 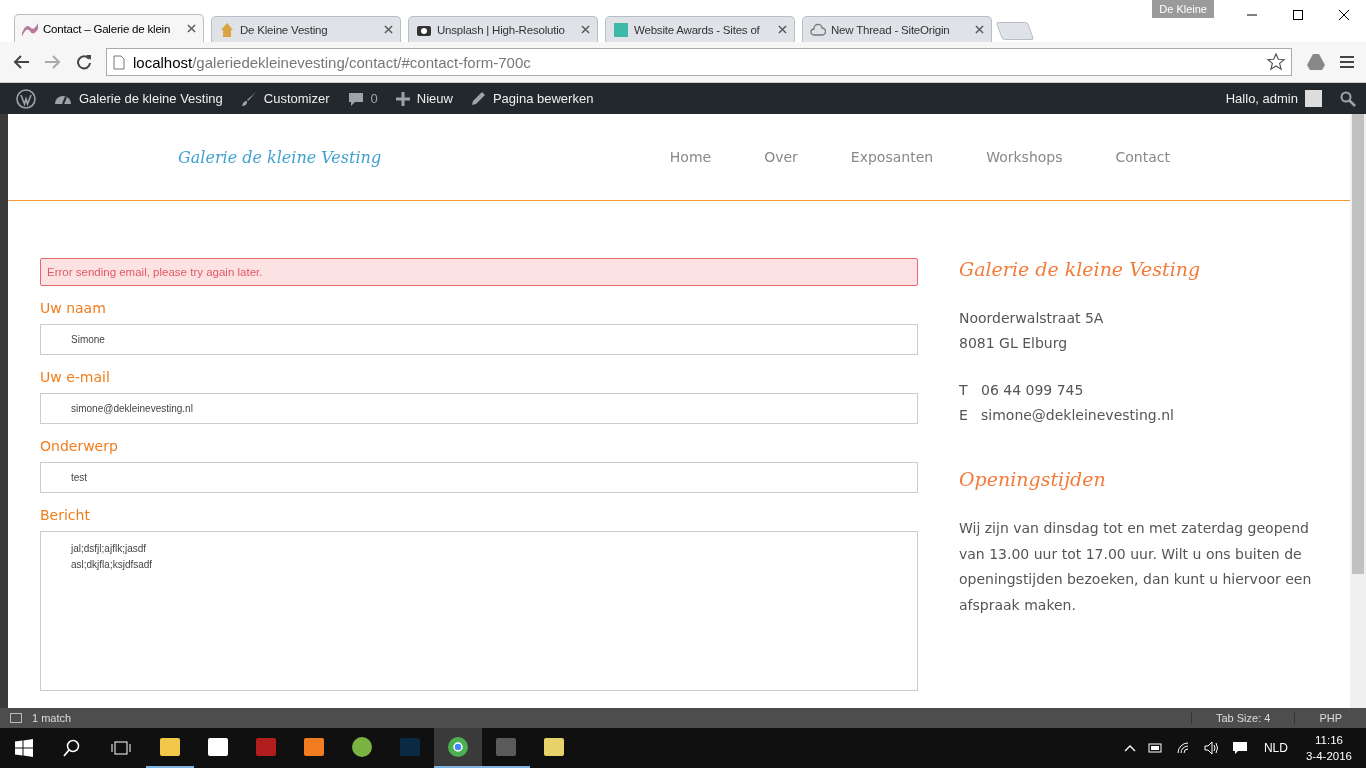 I want to click on input-field: test, so click(x=479, y=477).